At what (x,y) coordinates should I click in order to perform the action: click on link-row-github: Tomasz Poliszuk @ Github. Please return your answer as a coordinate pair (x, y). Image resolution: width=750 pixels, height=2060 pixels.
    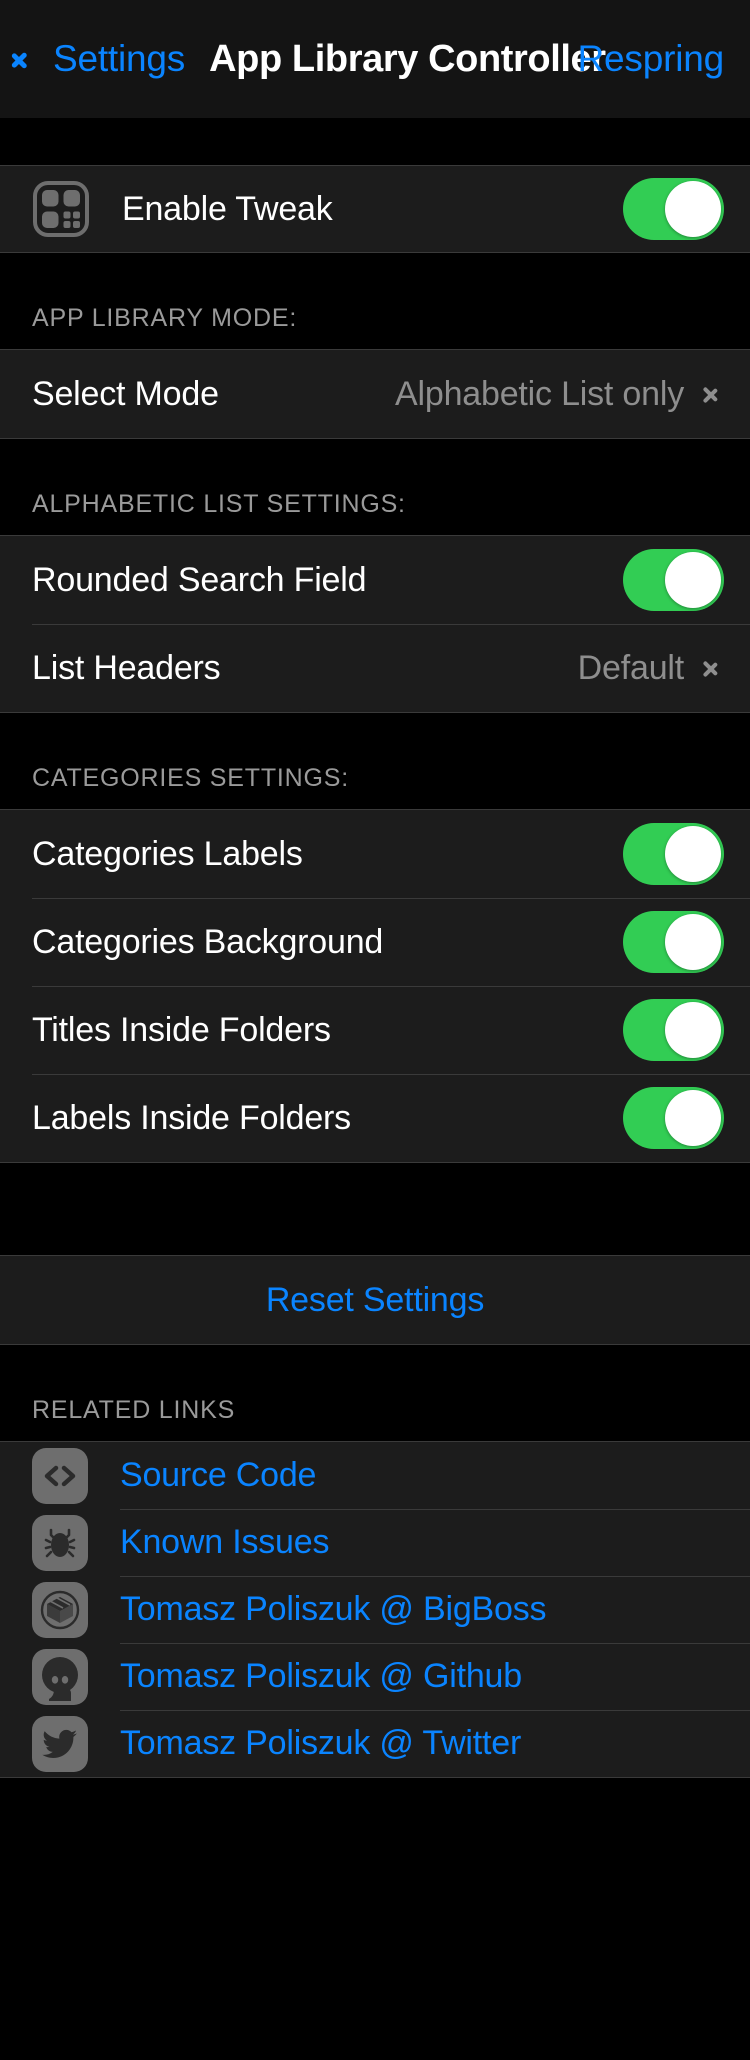
    Looking at the image, I should click on (375, 1676).